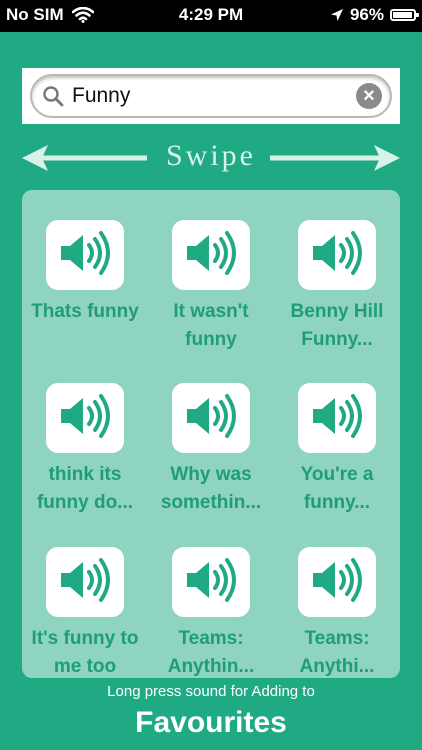 Image resolution: width=422 pixels, height=750 pixels. Describe the element at coordinates (335, 158) in the screenshot. I see `right-arrow-icon` at that location.